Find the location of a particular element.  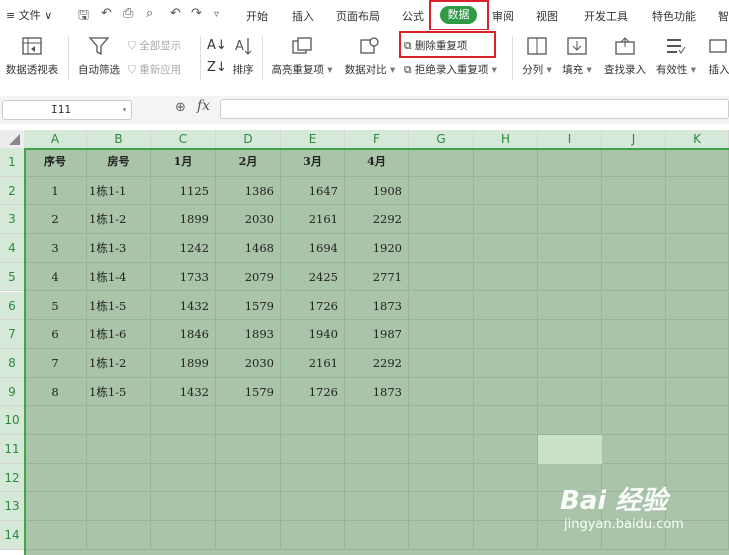

sort-button: A 排序 is located at coordinates (243, 56).